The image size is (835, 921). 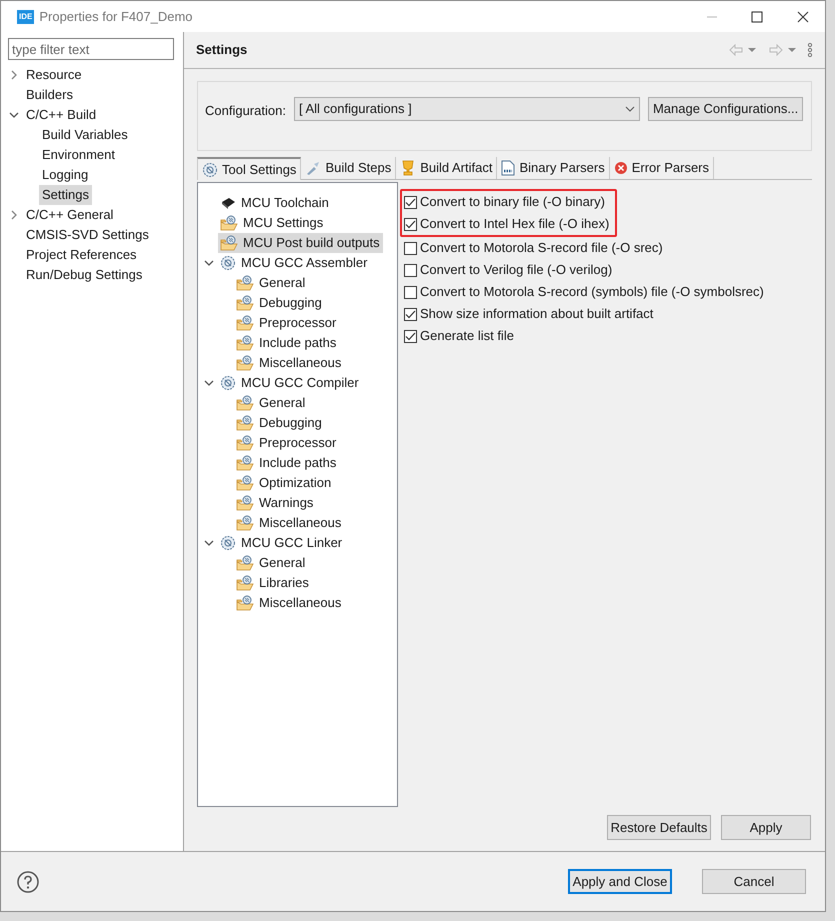 I want to click on dialog-button: Restore Defaults, so click(x=659, y=827).